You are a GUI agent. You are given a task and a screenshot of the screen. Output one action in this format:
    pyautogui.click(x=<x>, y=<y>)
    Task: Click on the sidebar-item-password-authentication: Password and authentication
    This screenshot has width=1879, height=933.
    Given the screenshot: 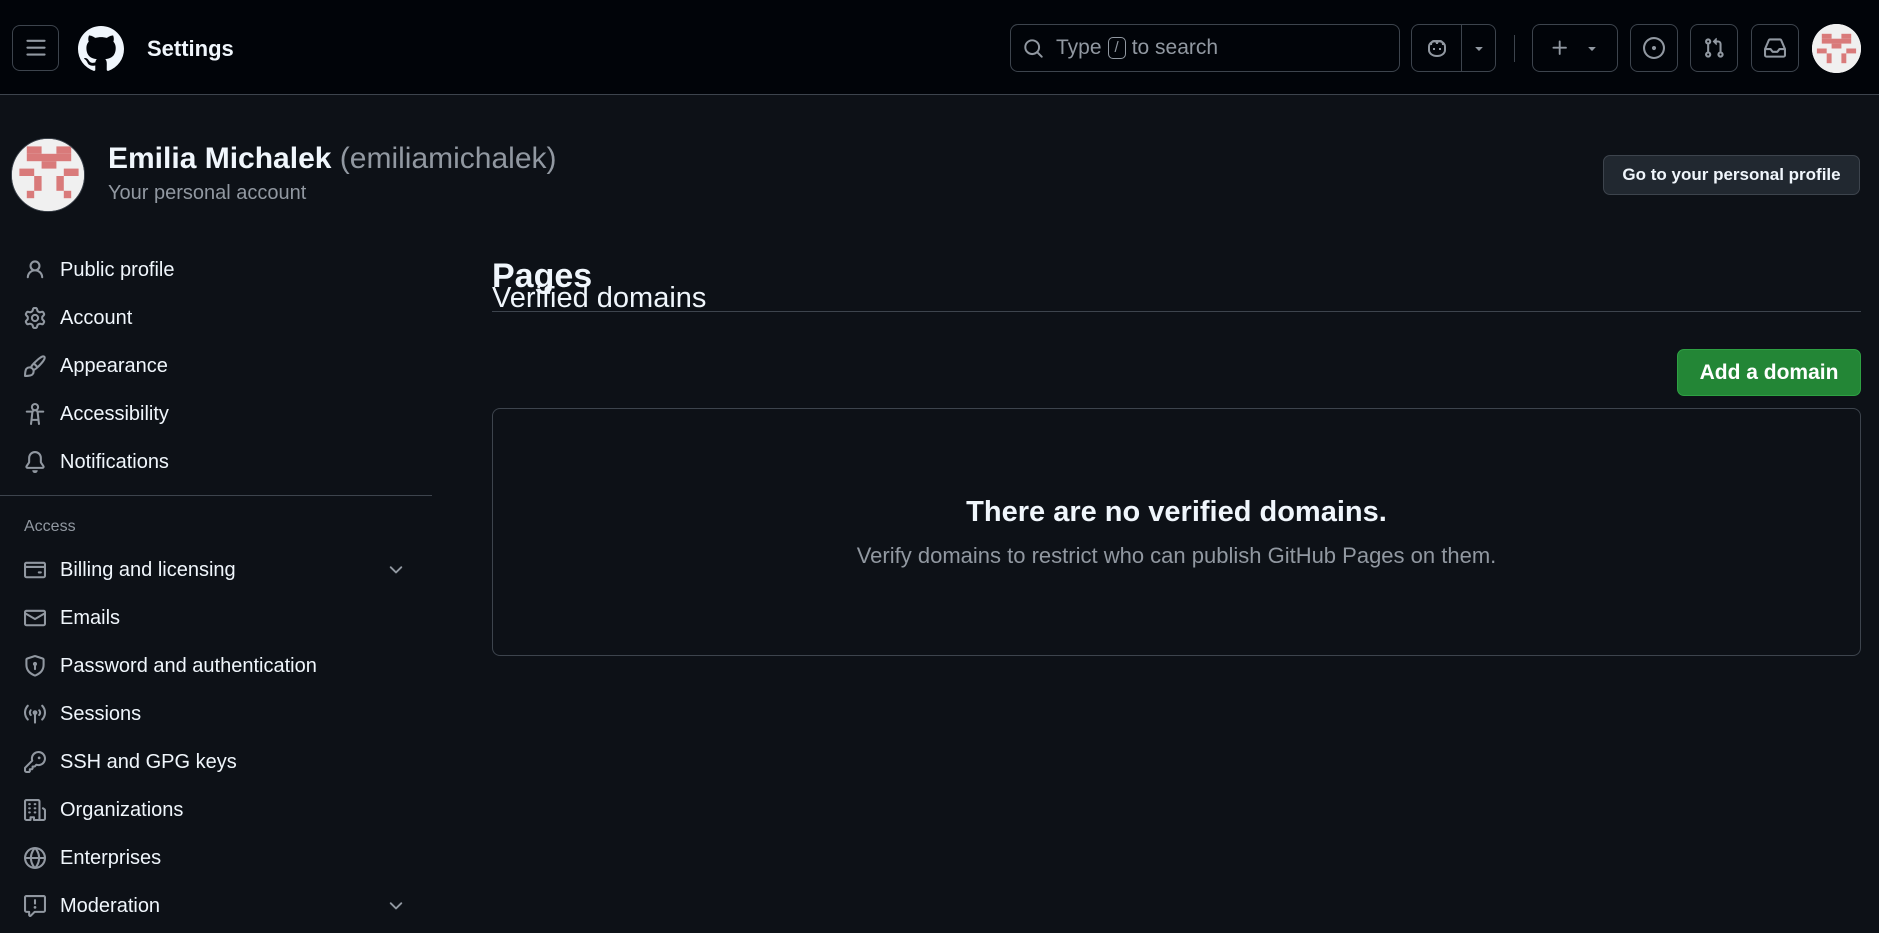 What is the action you would take?
    pyautogui.click(x=216, y=666)
    